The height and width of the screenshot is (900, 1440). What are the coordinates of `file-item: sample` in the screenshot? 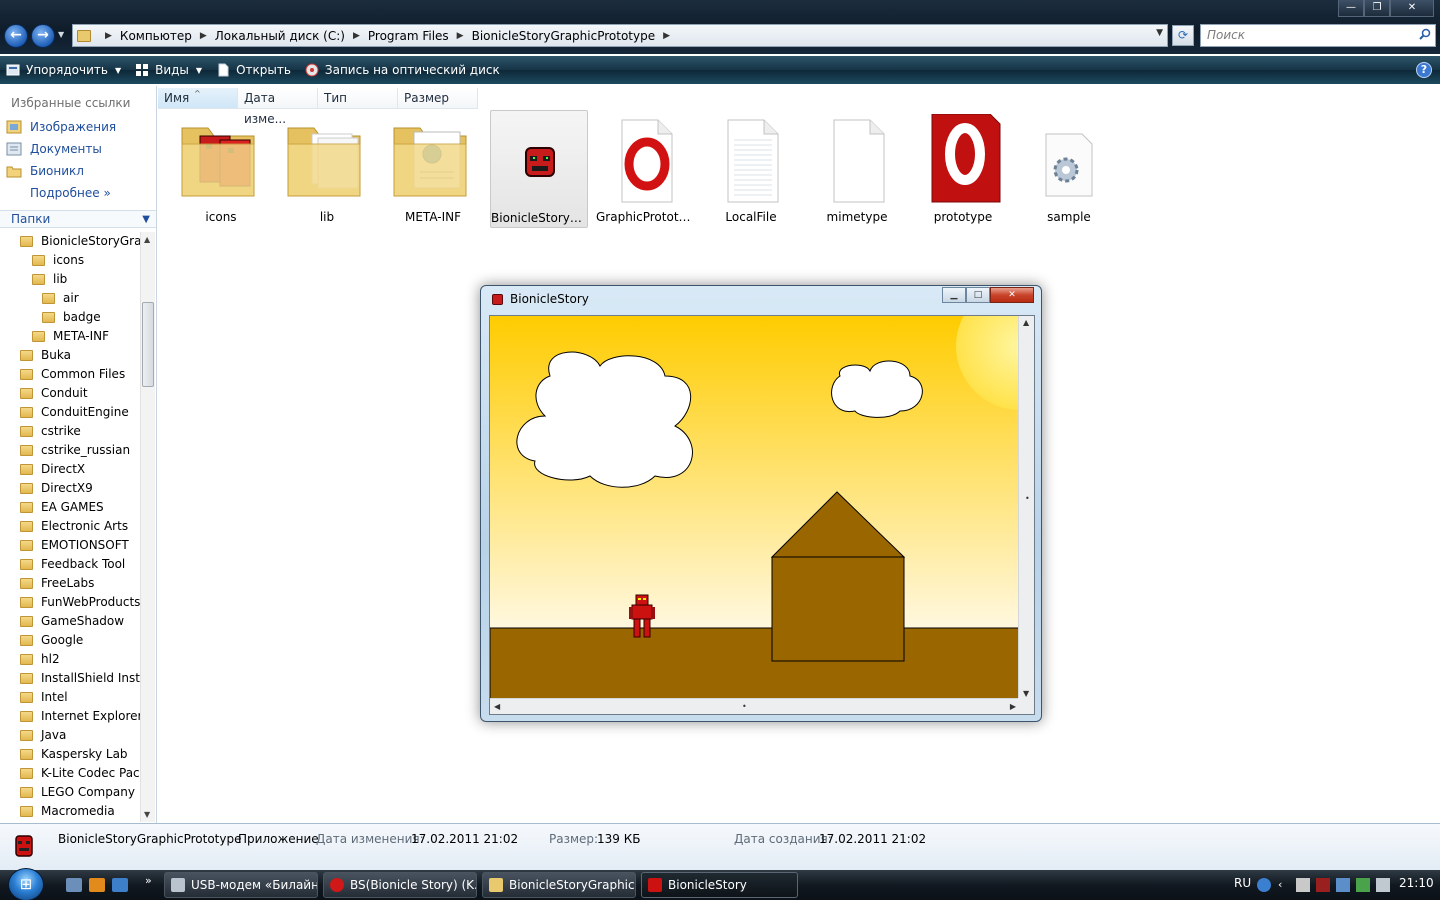 It's located at (1069, 169).